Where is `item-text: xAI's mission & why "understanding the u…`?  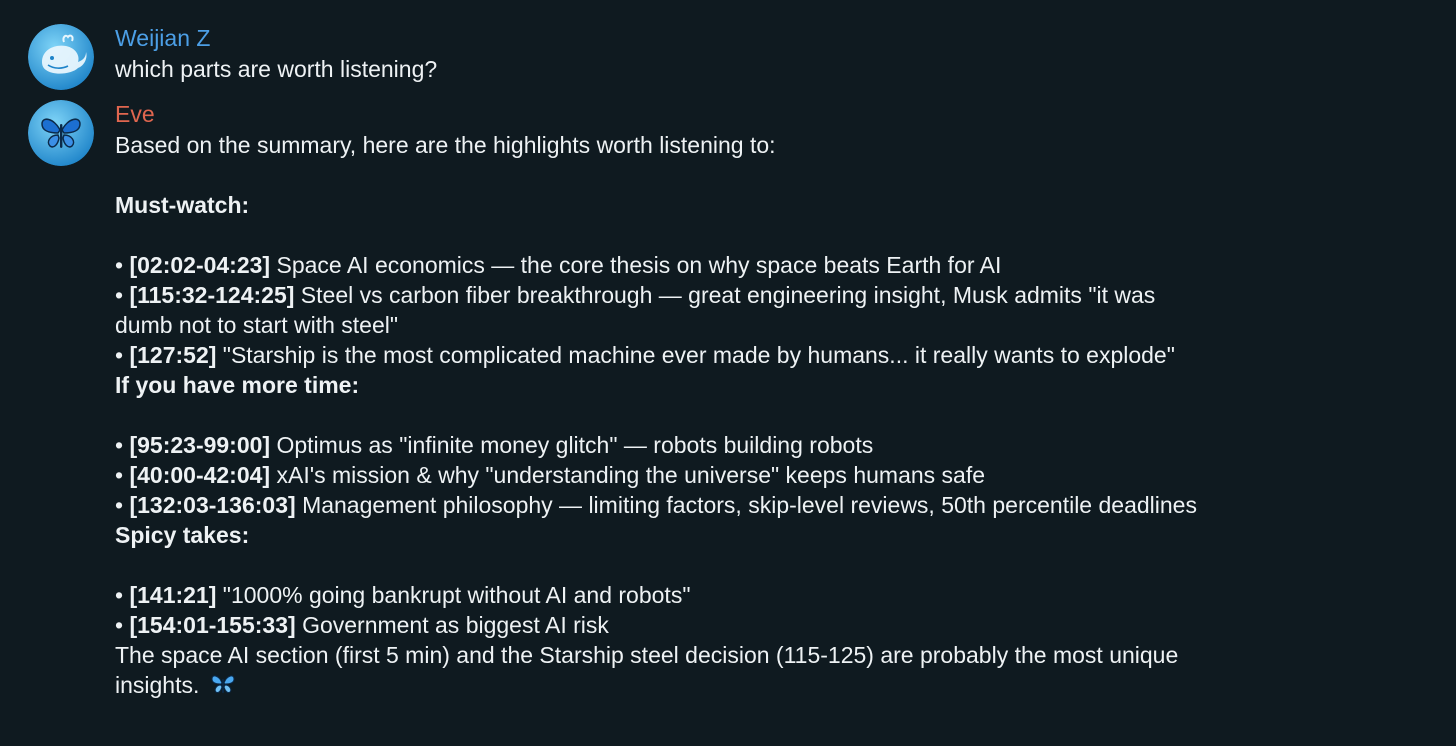
item-text: xAI's mission & why "understanding the u… is located at coordinates (631, 475).